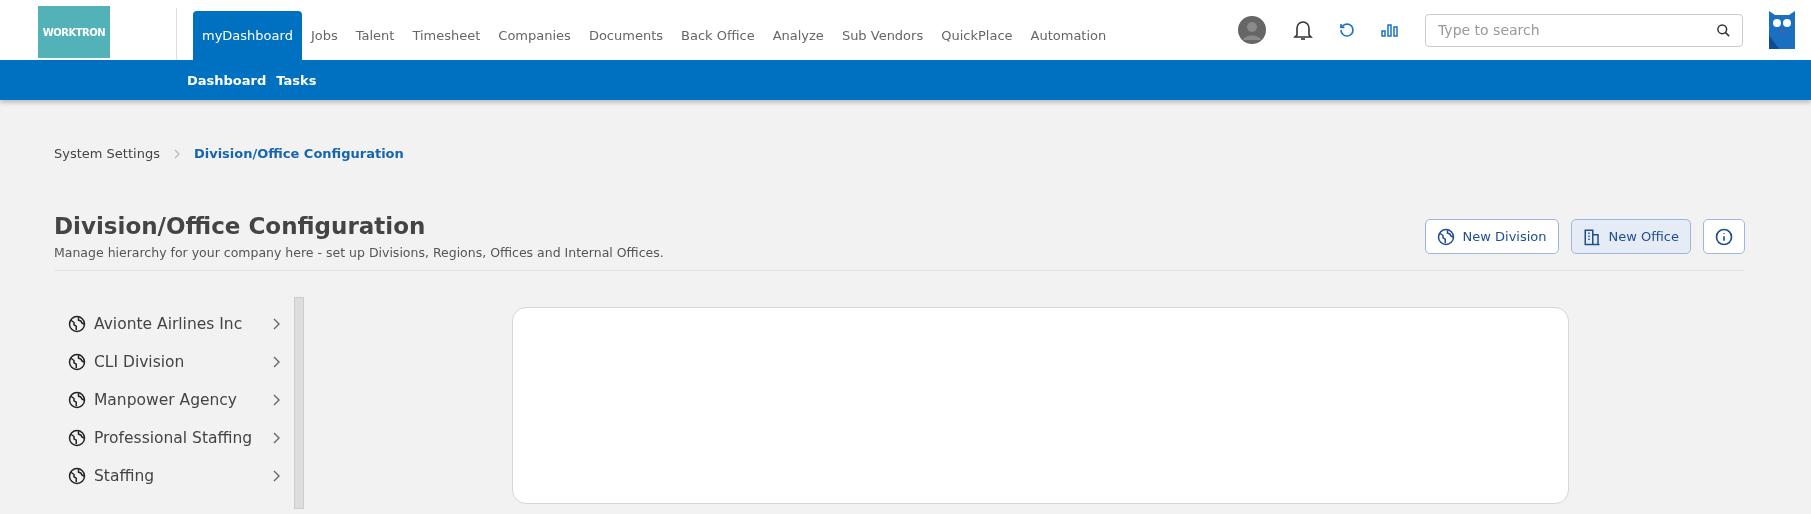 The height and width of the screenshot is (514, 1811). Describe the element at coordinates (375, 35) in the screenshot. I see `nav-tab: Talent` at that location.